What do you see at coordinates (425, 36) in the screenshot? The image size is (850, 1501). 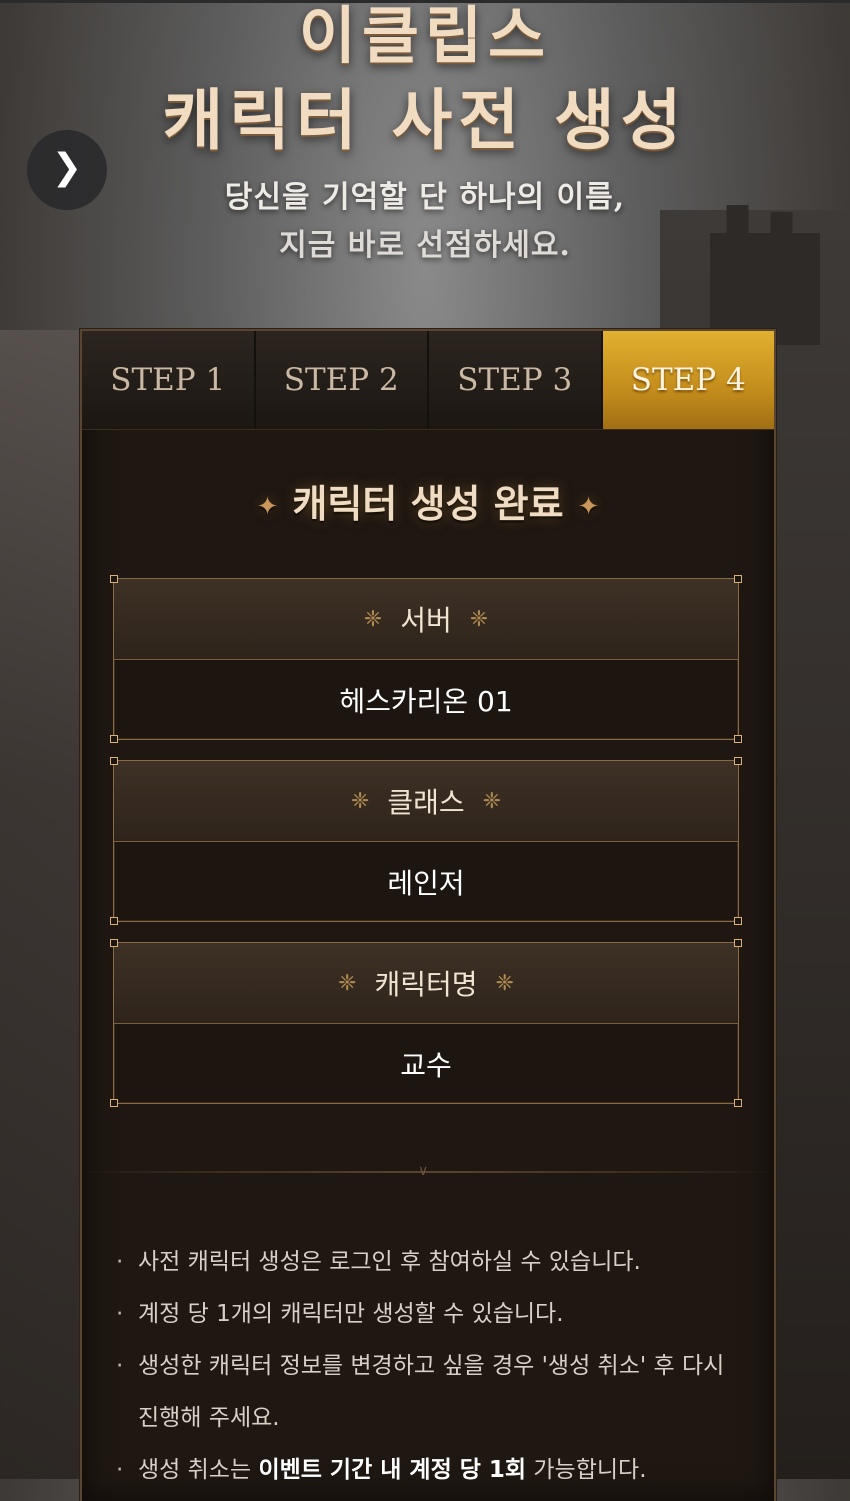 I see `page-title-line1: 이클립스` at bounding box center [425, 36].